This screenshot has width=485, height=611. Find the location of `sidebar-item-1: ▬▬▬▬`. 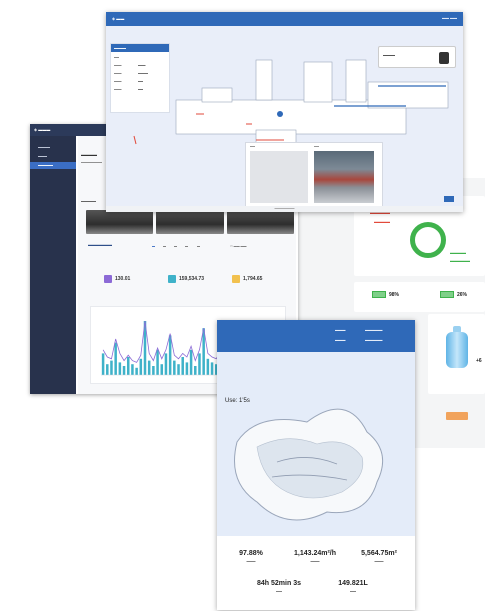

sidebar-item-1: ▬▬▬▬ is located at coordinates (53, 147).